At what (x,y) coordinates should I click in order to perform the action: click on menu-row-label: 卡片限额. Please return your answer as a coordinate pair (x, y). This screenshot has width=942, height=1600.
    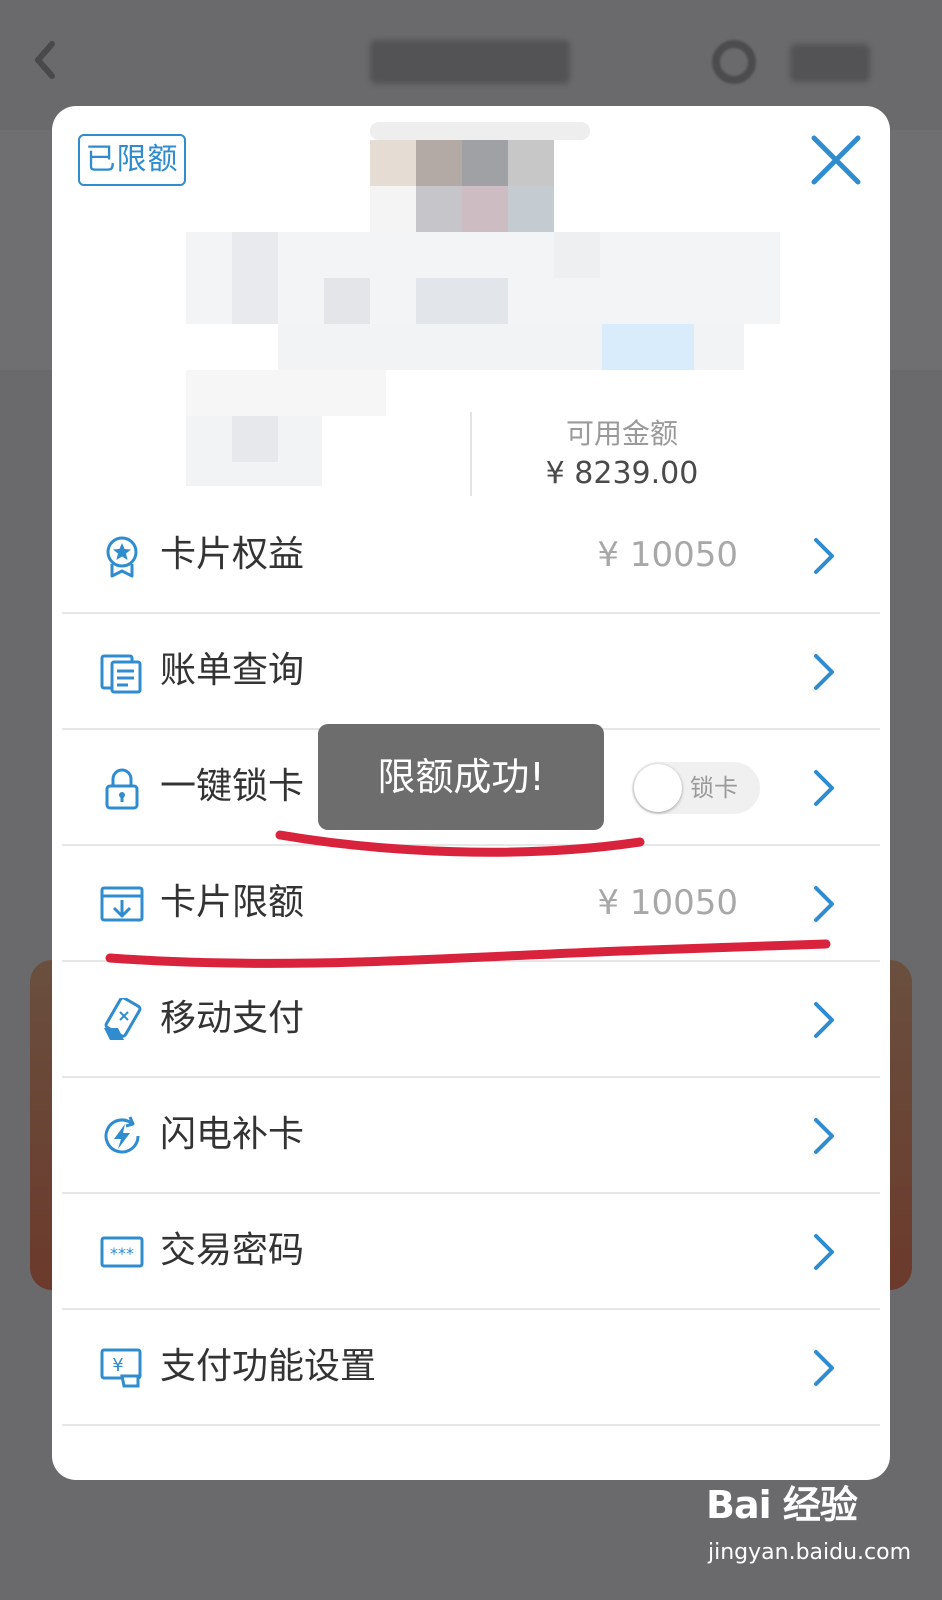
    Looking at the image, I should click on (232, 902).